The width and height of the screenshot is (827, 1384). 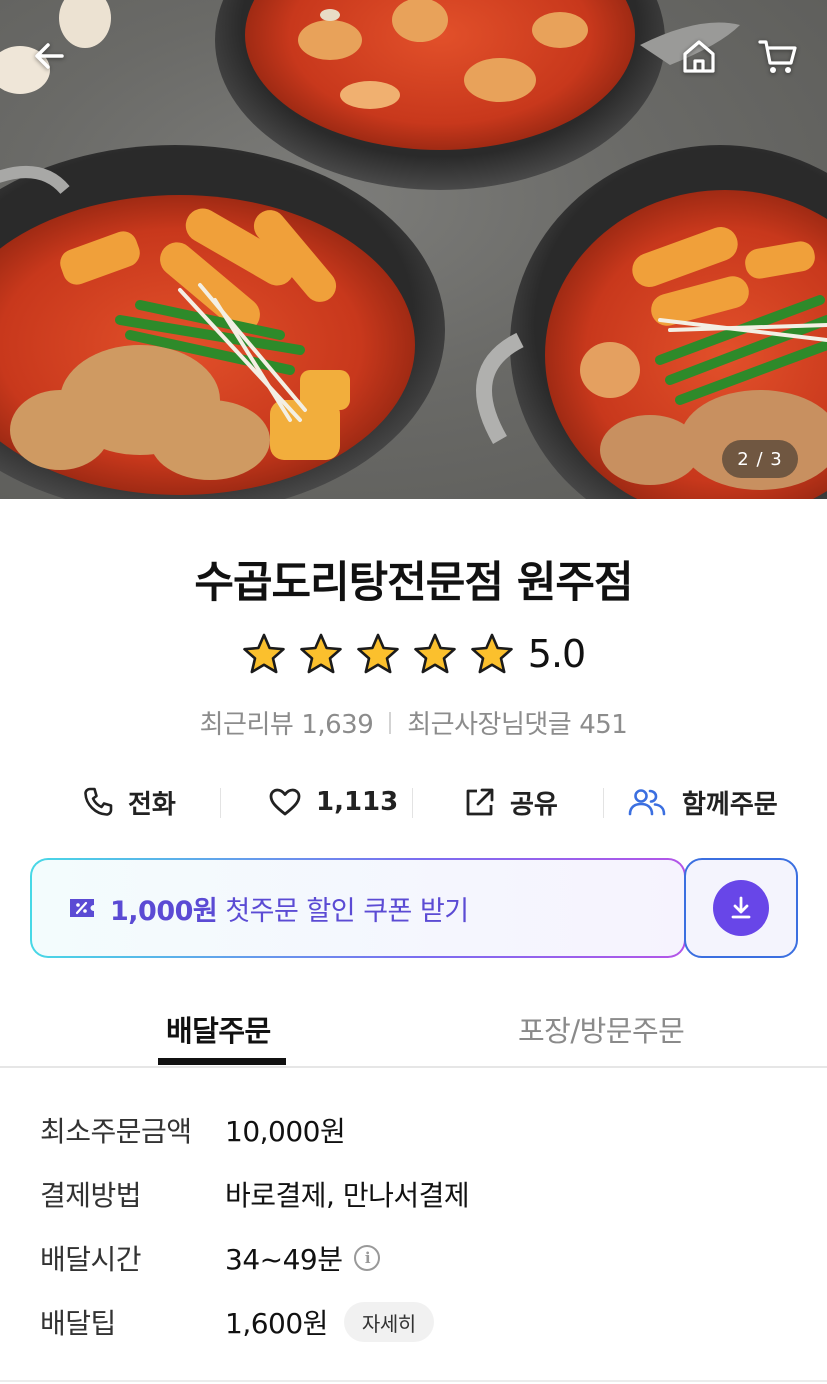 I want to click on call-button: 전화, so click(x=129, y=802).